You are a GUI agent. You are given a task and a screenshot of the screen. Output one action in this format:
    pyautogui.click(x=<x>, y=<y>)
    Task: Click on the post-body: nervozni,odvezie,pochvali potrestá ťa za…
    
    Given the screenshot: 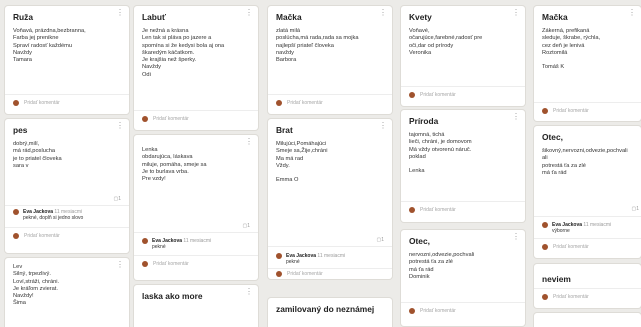 What is the action you would take?
    pyautogui.click(x=442, y=266)
    